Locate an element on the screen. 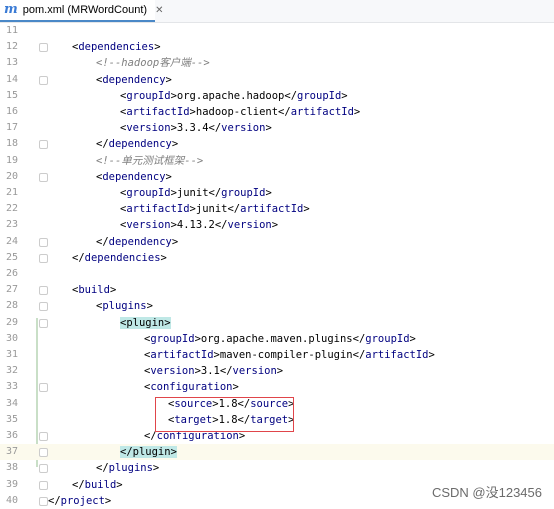 This screenshot has width=554, height=509. annotation-highlight-box is located at coordinates (224, 414).